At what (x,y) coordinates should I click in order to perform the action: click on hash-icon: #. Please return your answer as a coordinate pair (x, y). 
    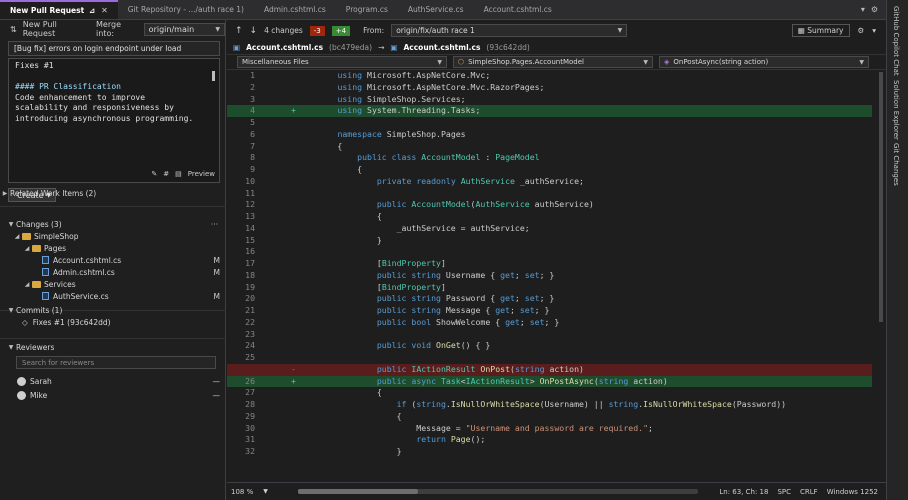
    Looking at the image, I should click on (166, 174).